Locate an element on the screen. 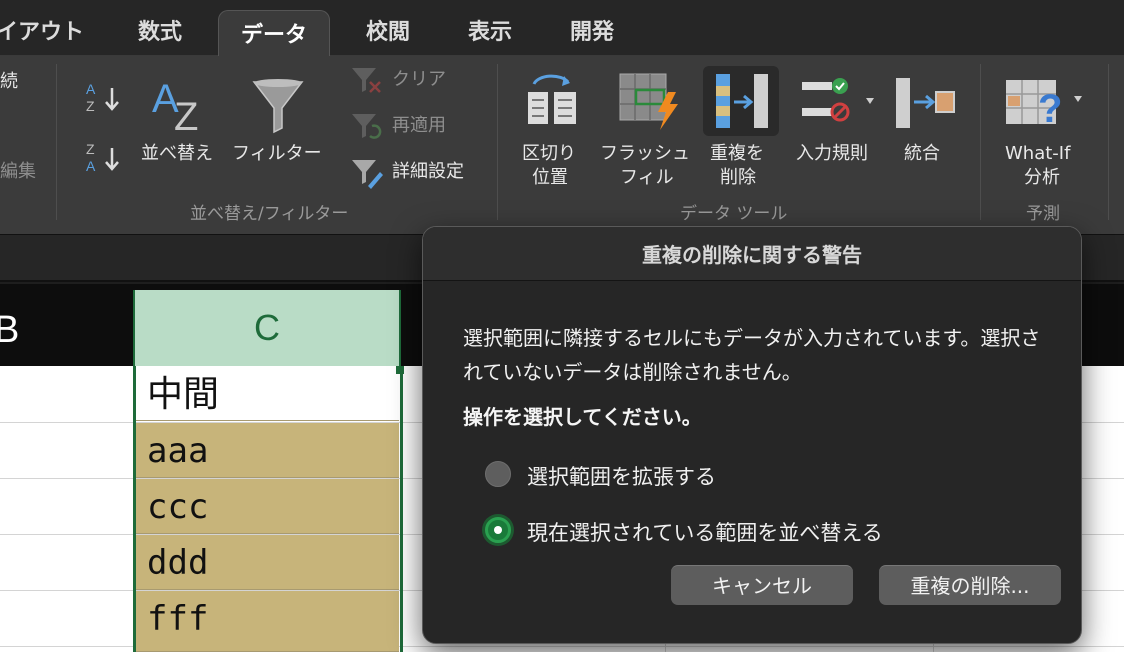  ribbon-partial-label-2: 編集 is located at coordinates (18, 171).